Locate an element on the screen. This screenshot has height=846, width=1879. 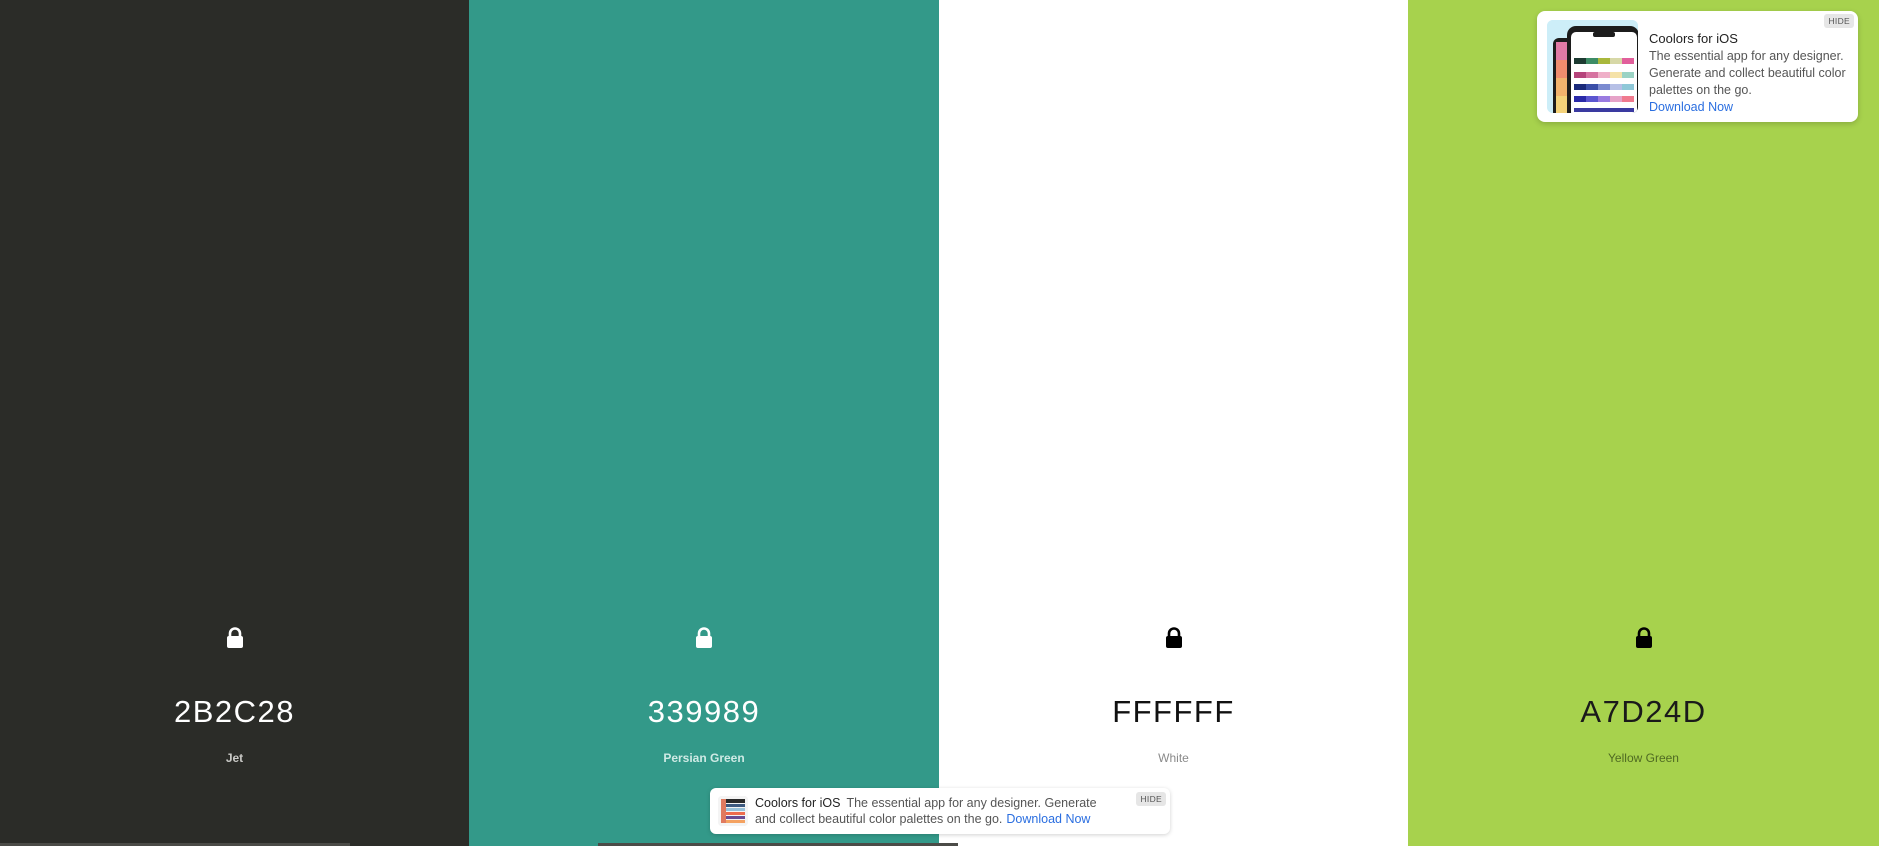
phone-app-preview-icon is located at coordinates (1592, 66).